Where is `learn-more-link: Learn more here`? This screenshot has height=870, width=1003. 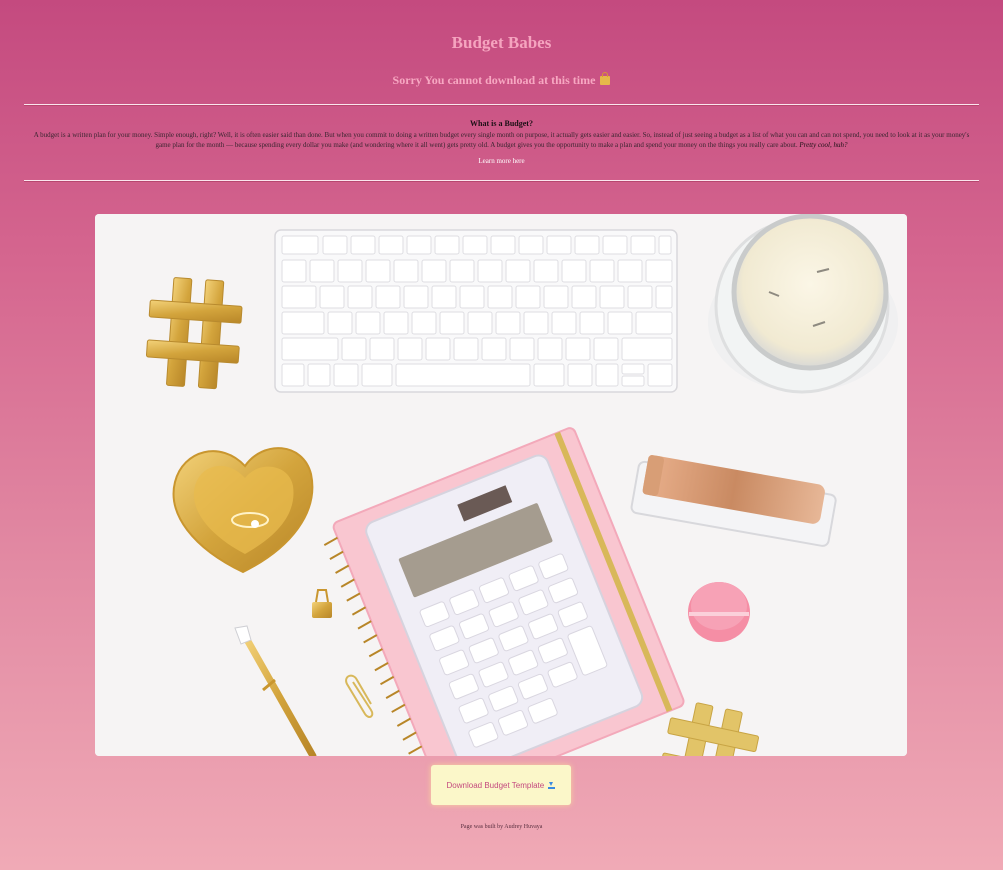
learn-more-link: Learn more here is located at coordinates (501, 161).